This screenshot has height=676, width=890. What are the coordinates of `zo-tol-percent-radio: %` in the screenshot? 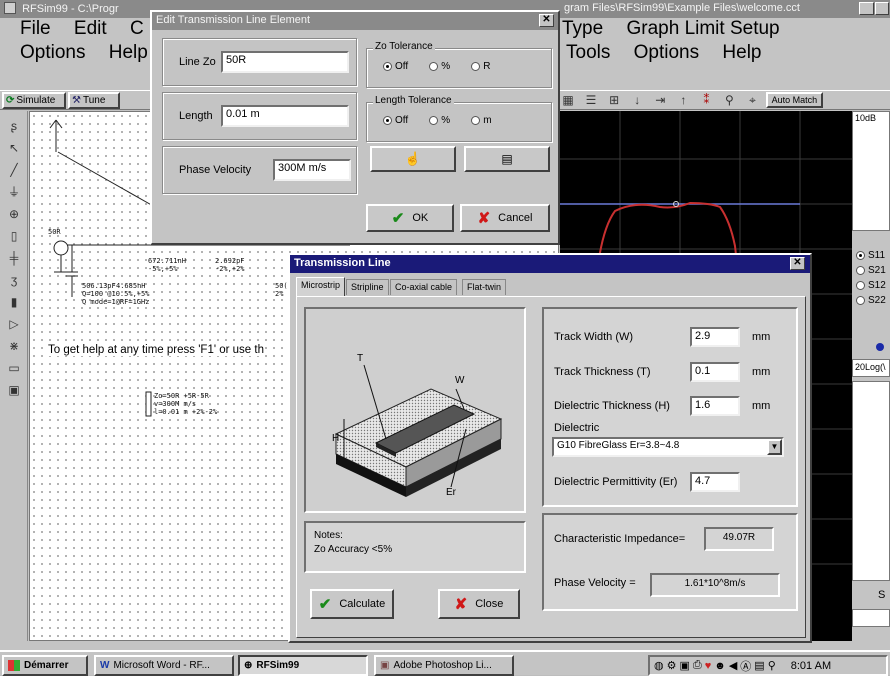 It's located at (439, 66).